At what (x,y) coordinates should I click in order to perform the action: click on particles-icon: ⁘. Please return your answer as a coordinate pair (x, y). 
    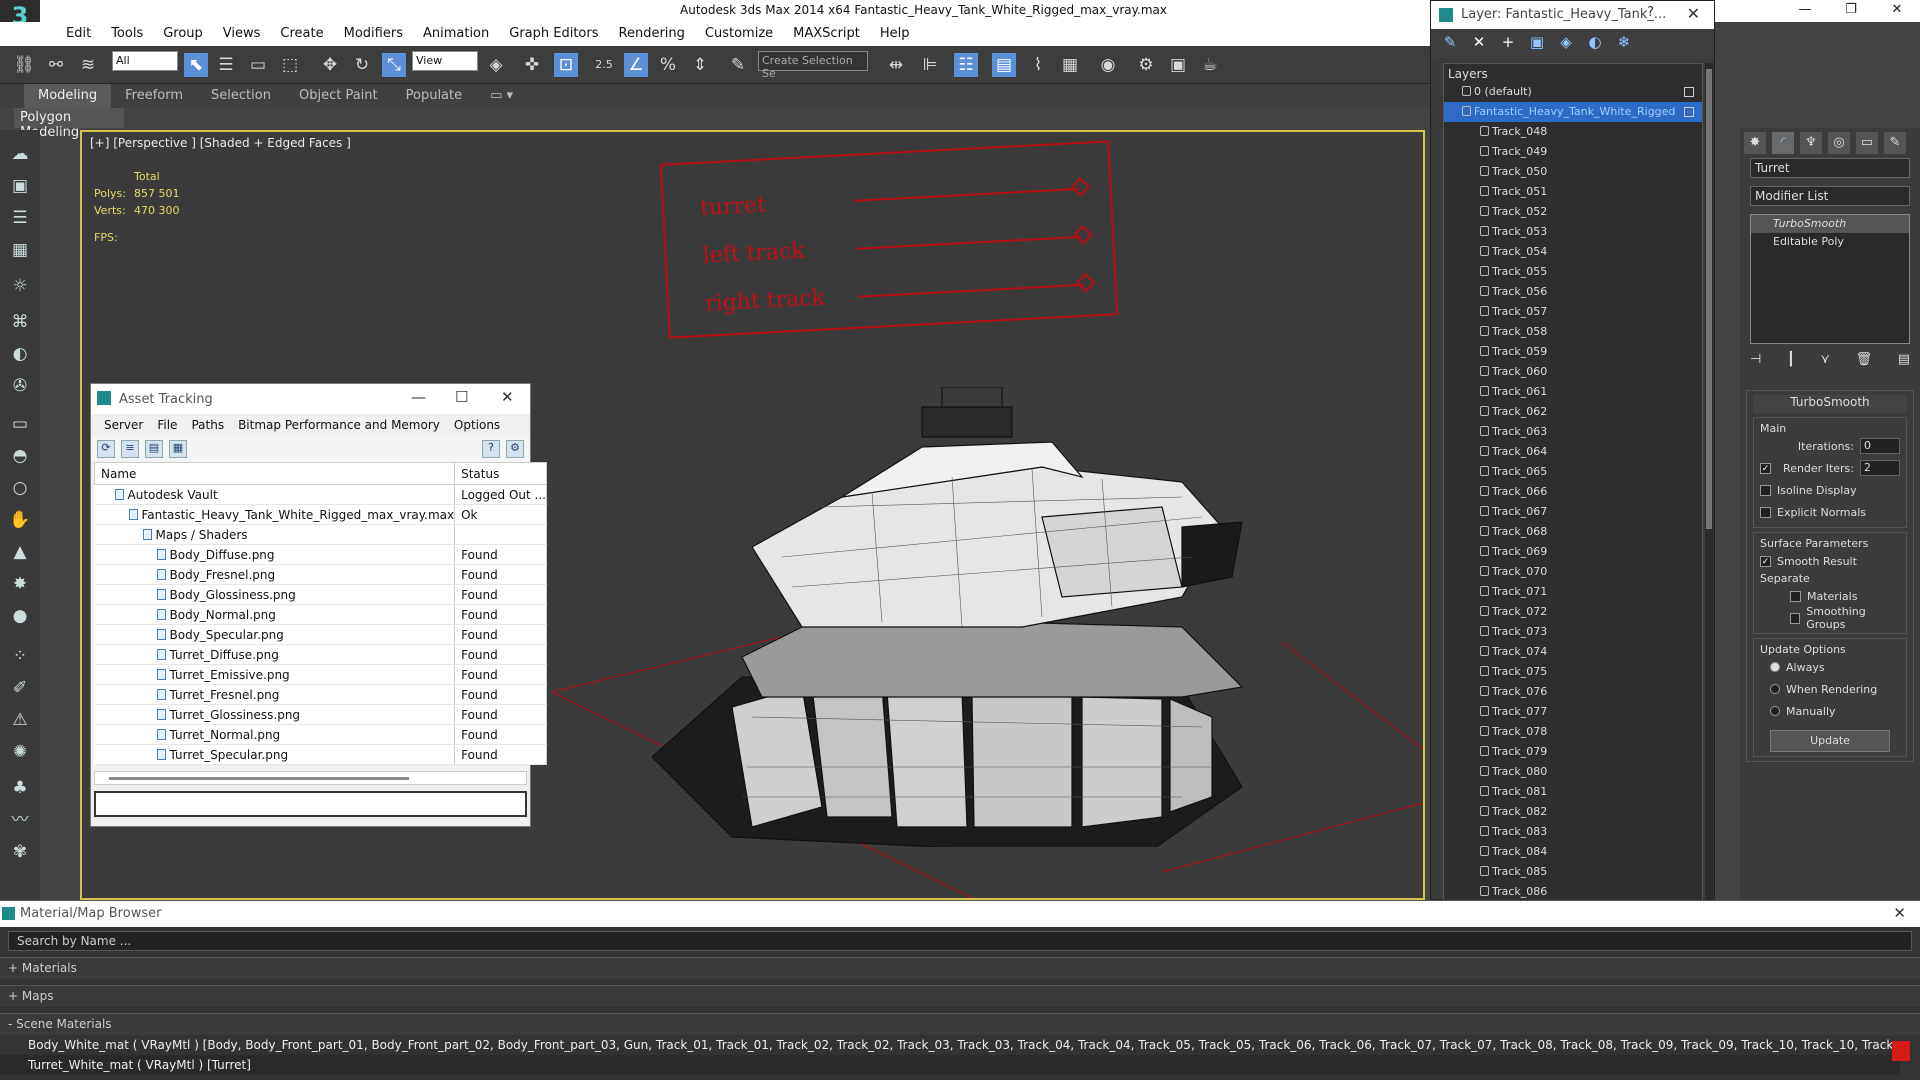
    Looking at the image, I should click on (20, 656).